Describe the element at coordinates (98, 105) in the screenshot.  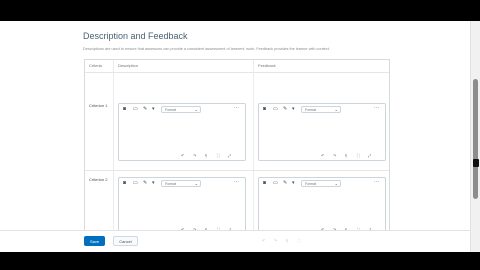
I see `criterion-name: Criterion 1` at that location.